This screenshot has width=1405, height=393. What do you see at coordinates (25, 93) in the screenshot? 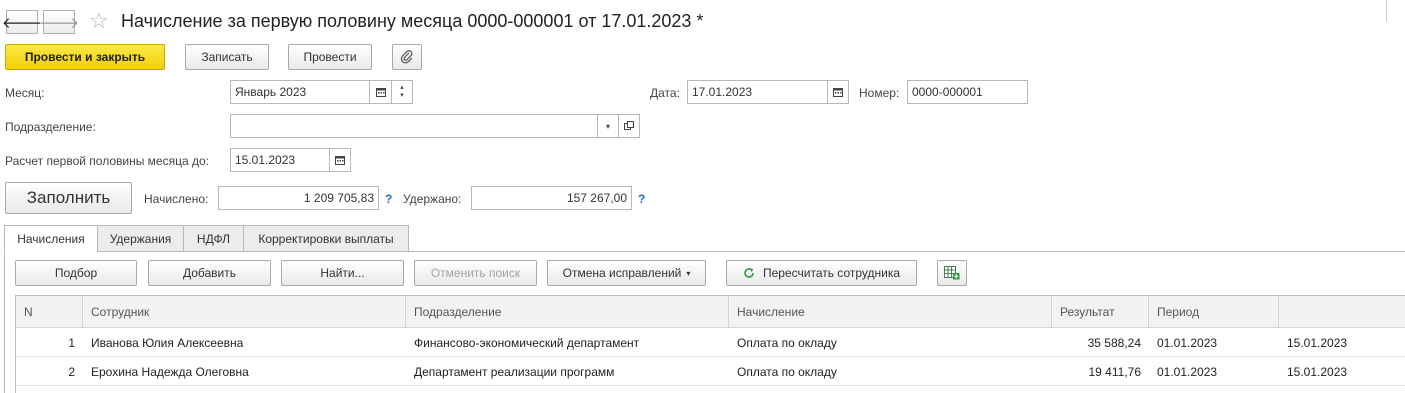
I see `month-label: Месяц:` at bounding box center [25, 93].